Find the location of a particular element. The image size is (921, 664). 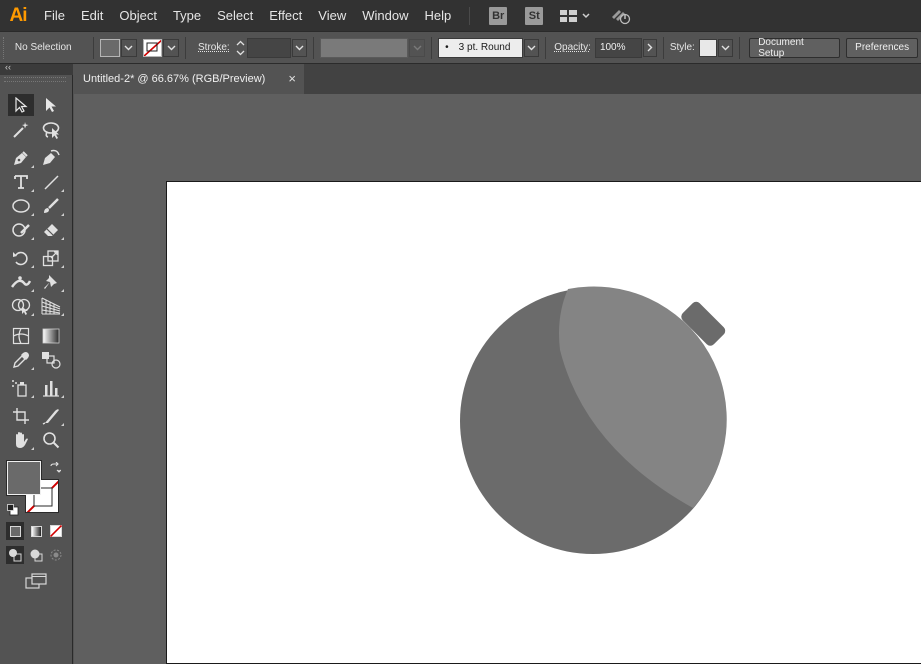

stroke-weight-dropdown is located at coordinates (299, 47).